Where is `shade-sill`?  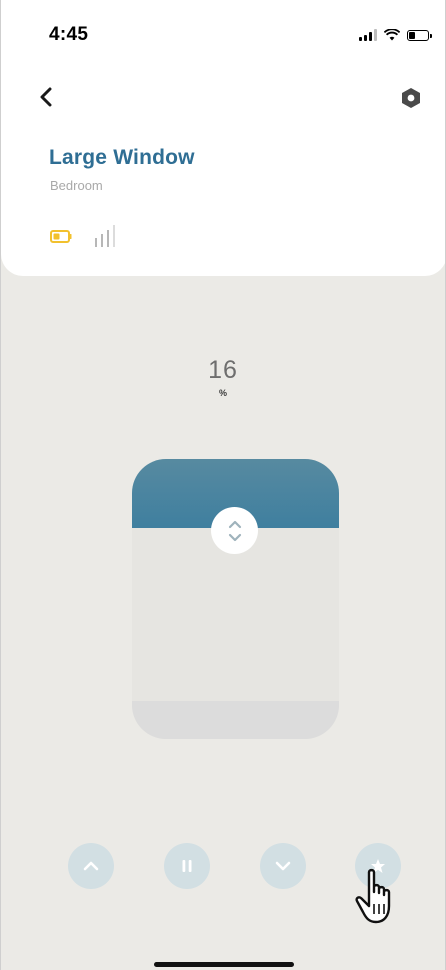
shade-sill is located at coordinates (235, 720).